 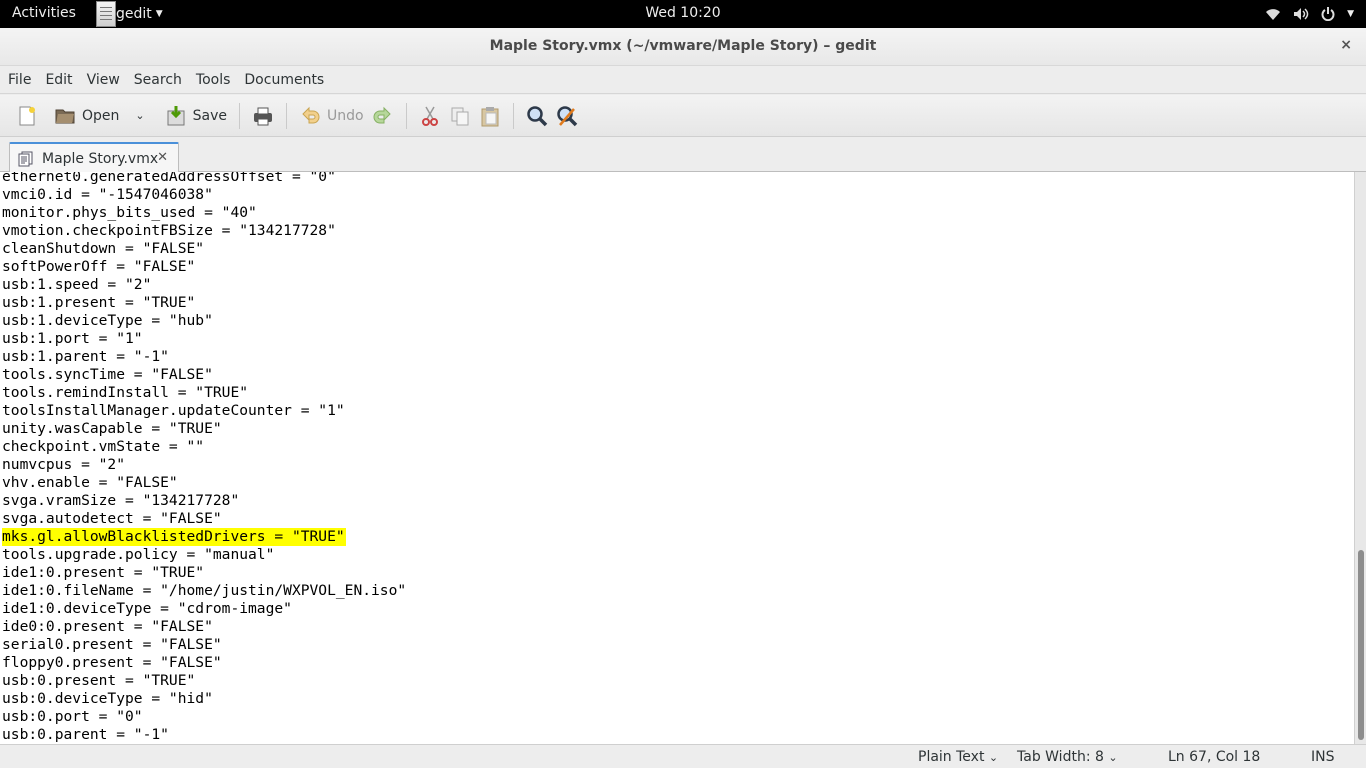 I want to click on text-document-icon, so click(x=26, y=159).